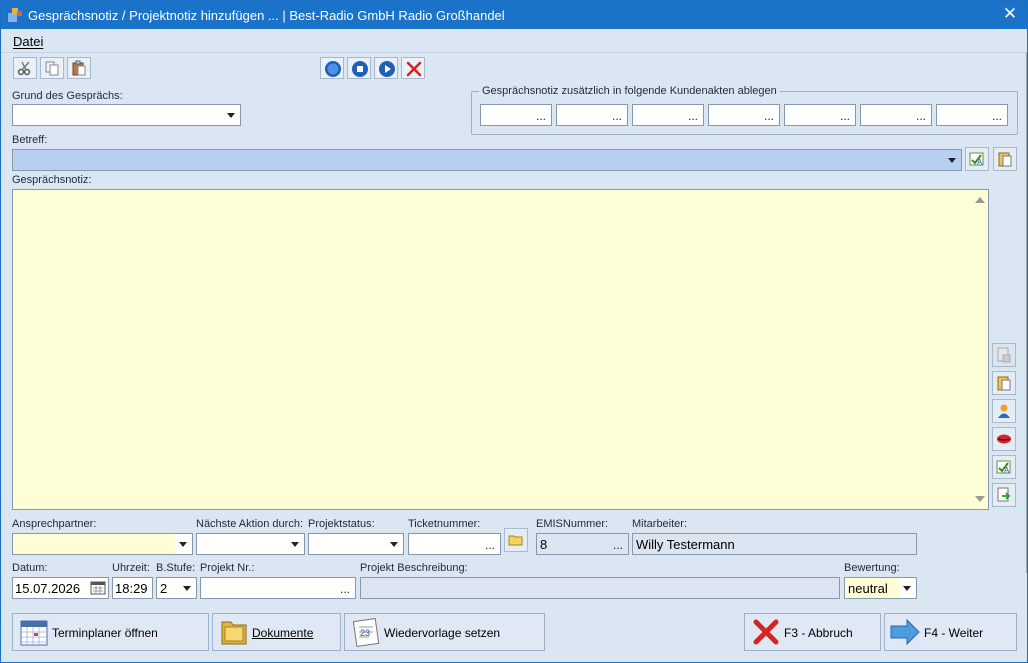 The width and height of the screenshot is (1028, 663). I want to click on projekt-beschreibung-label: Projekt Beschreibung:, so click(414, 568).